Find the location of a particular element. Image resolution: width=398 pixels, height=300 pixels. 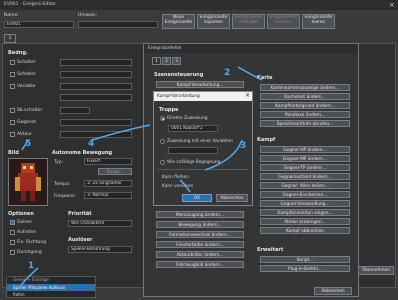

can-lose-label: Kann verlieren is located at coordinates (177, 186).